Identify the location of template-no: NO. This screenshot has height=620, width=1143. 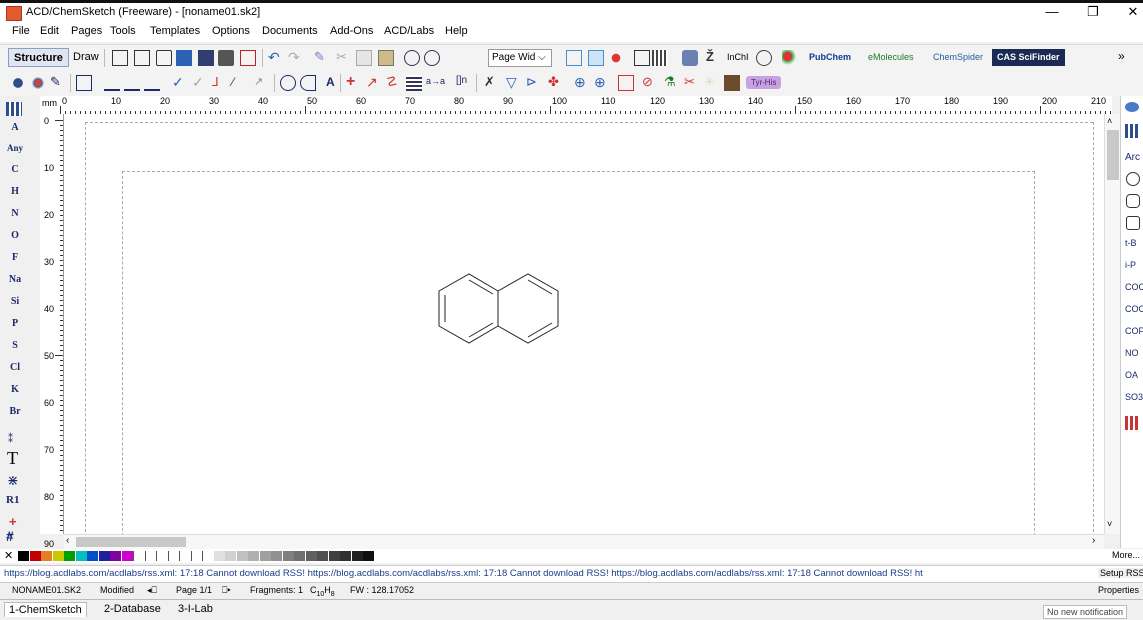
(1132, 353).